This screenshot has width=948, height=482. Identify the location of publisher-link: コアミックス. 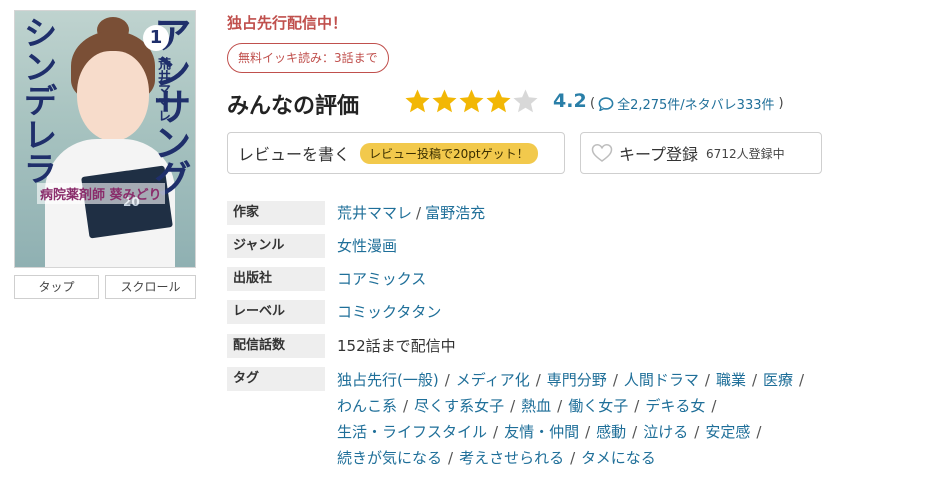
(381, 279).